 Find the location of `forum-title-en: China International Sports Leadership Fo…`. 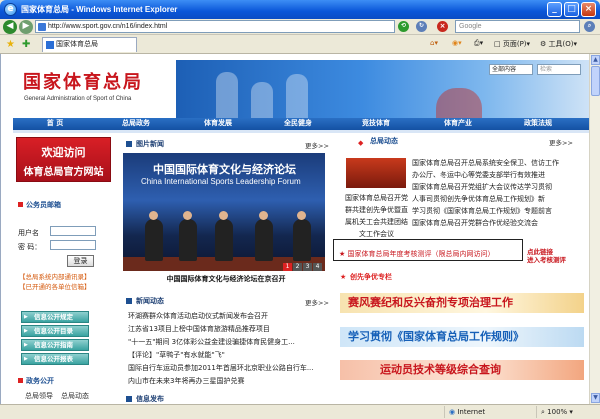

forum-title-en: China International Sports Leadership Fo… is located at coordinates (221, 181).